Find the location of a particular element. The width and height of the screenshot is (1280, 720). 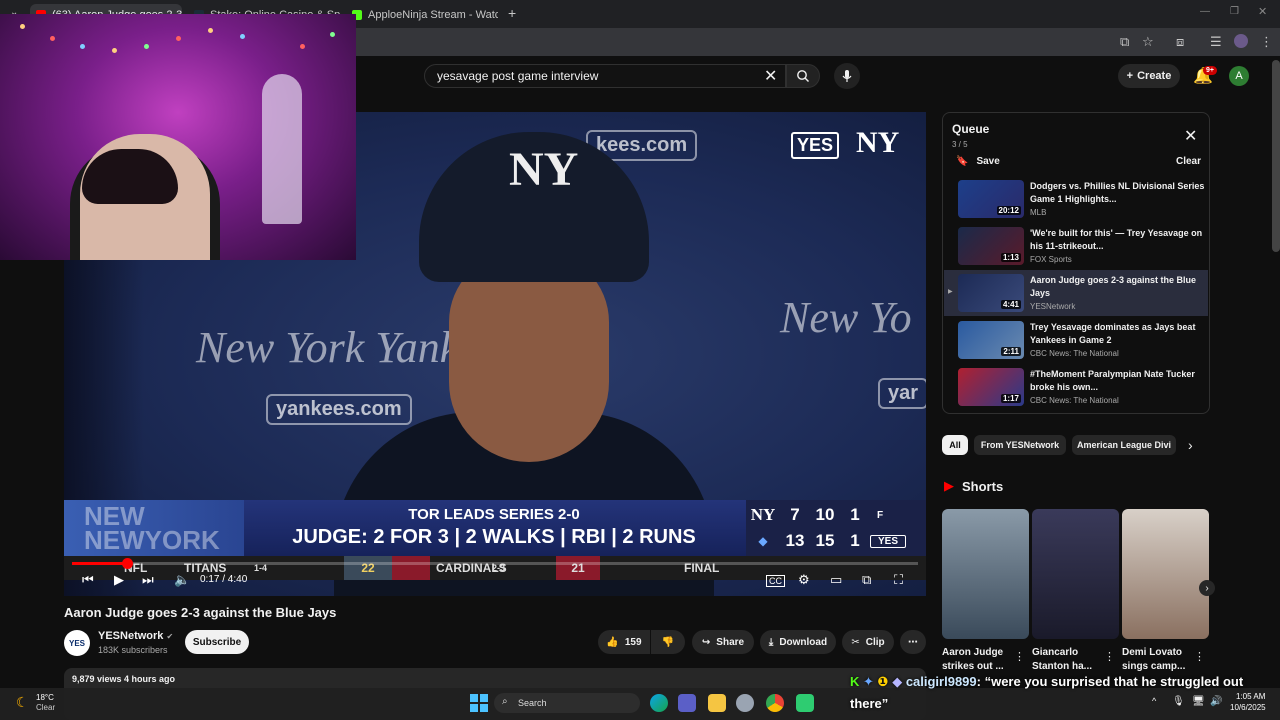

queue-thumbnail: 2:11 is located at coordinates (991, 340).